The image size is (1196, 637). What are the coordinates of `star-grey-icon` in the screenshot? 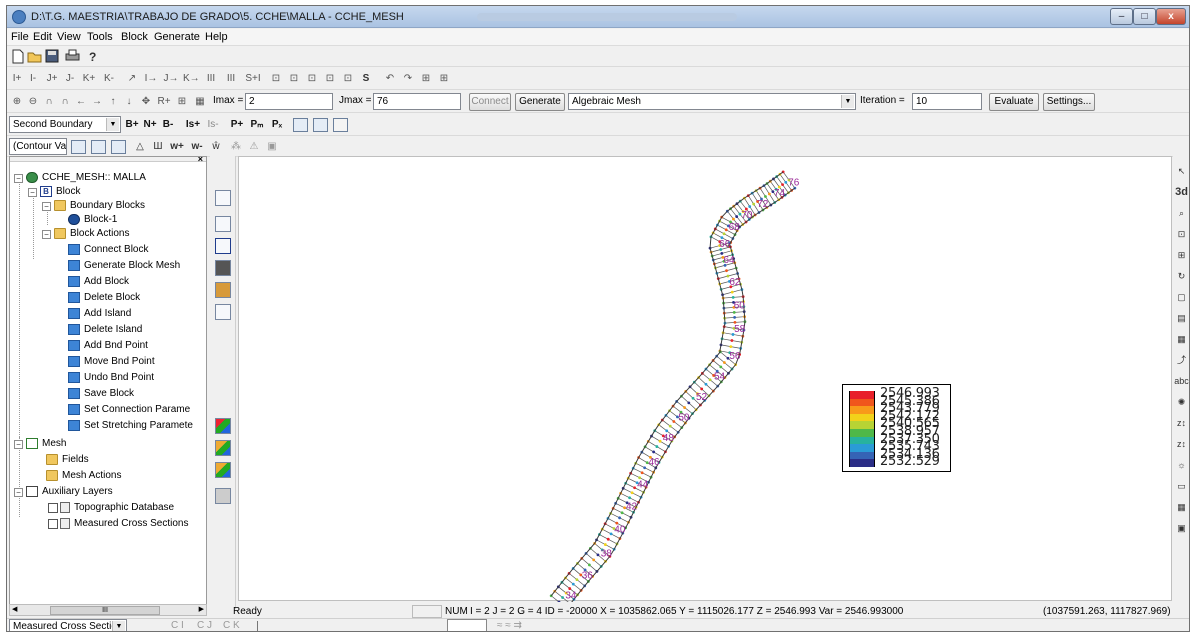 It's located at (223, 358).